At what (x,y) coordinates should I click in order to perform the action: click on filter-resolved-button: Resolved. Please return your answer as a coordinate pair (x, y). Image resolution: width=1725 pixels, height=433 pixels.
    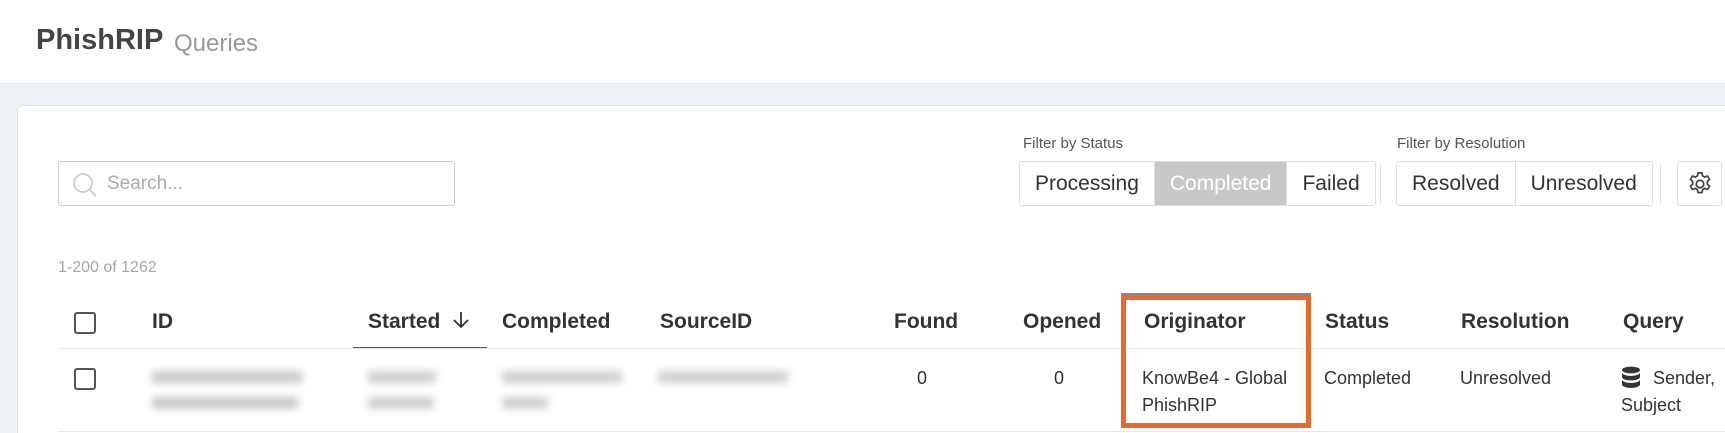
    Looking at the image, I should click on (1456, 183).